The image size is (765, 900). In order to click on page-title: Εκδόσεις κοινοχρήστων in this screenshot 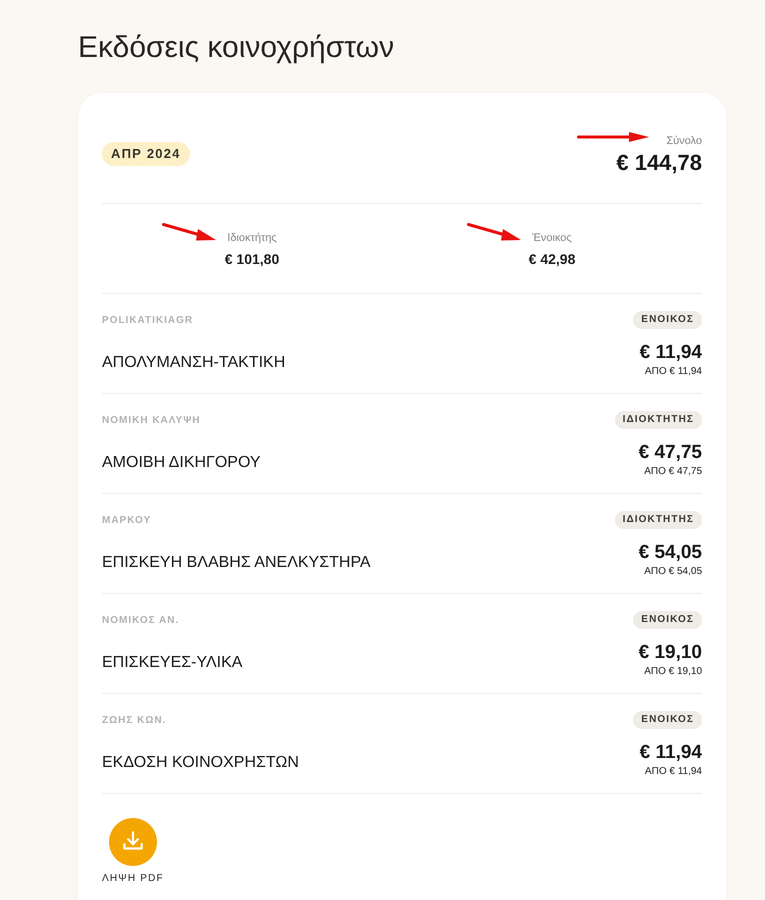, I will do `click(237, 48)`.